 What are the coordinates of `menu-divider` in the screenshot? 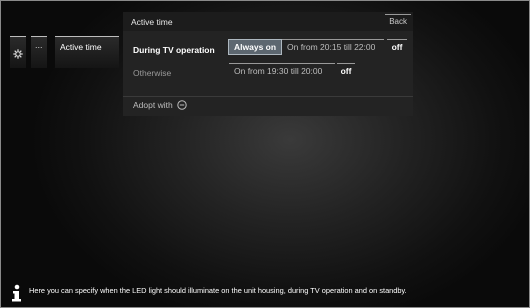 It's located at (268, 96).